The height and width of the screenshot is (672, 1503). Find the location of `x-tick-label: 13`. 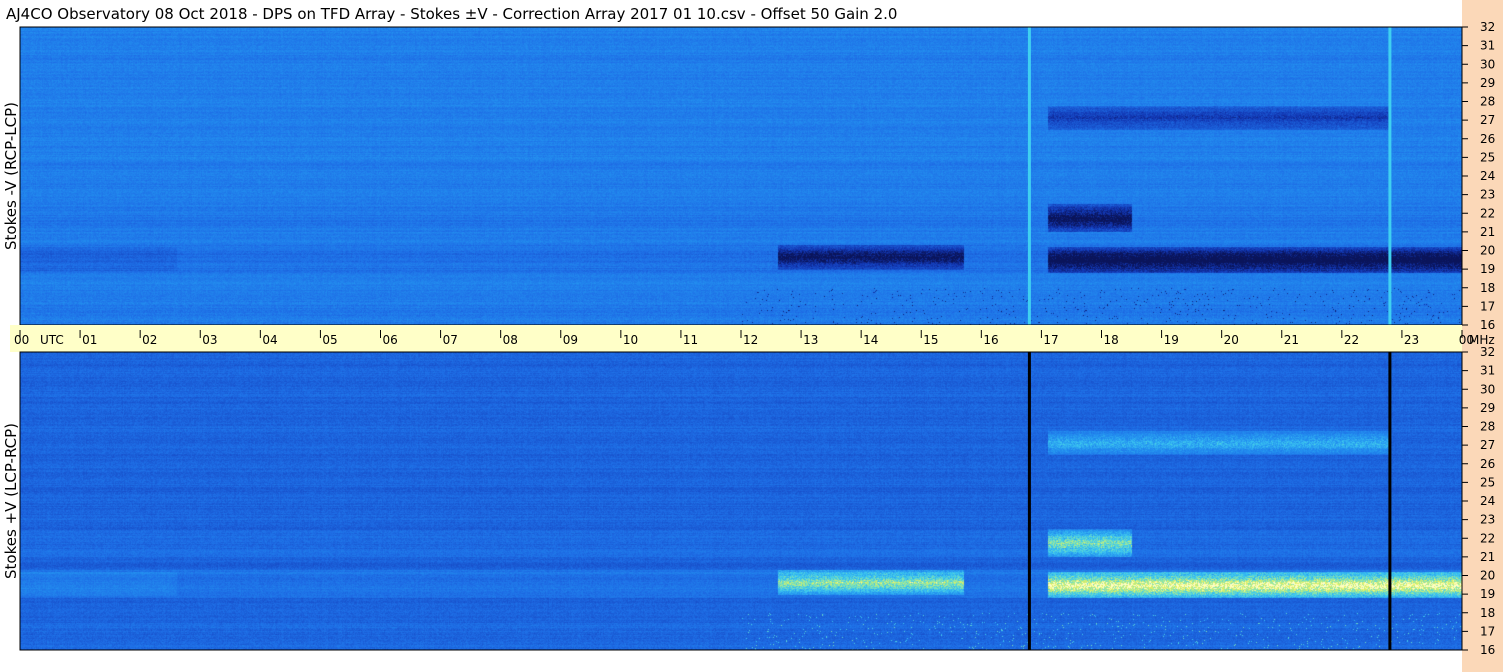

x-tick-label: 13 is located at coordinates (810, 340).